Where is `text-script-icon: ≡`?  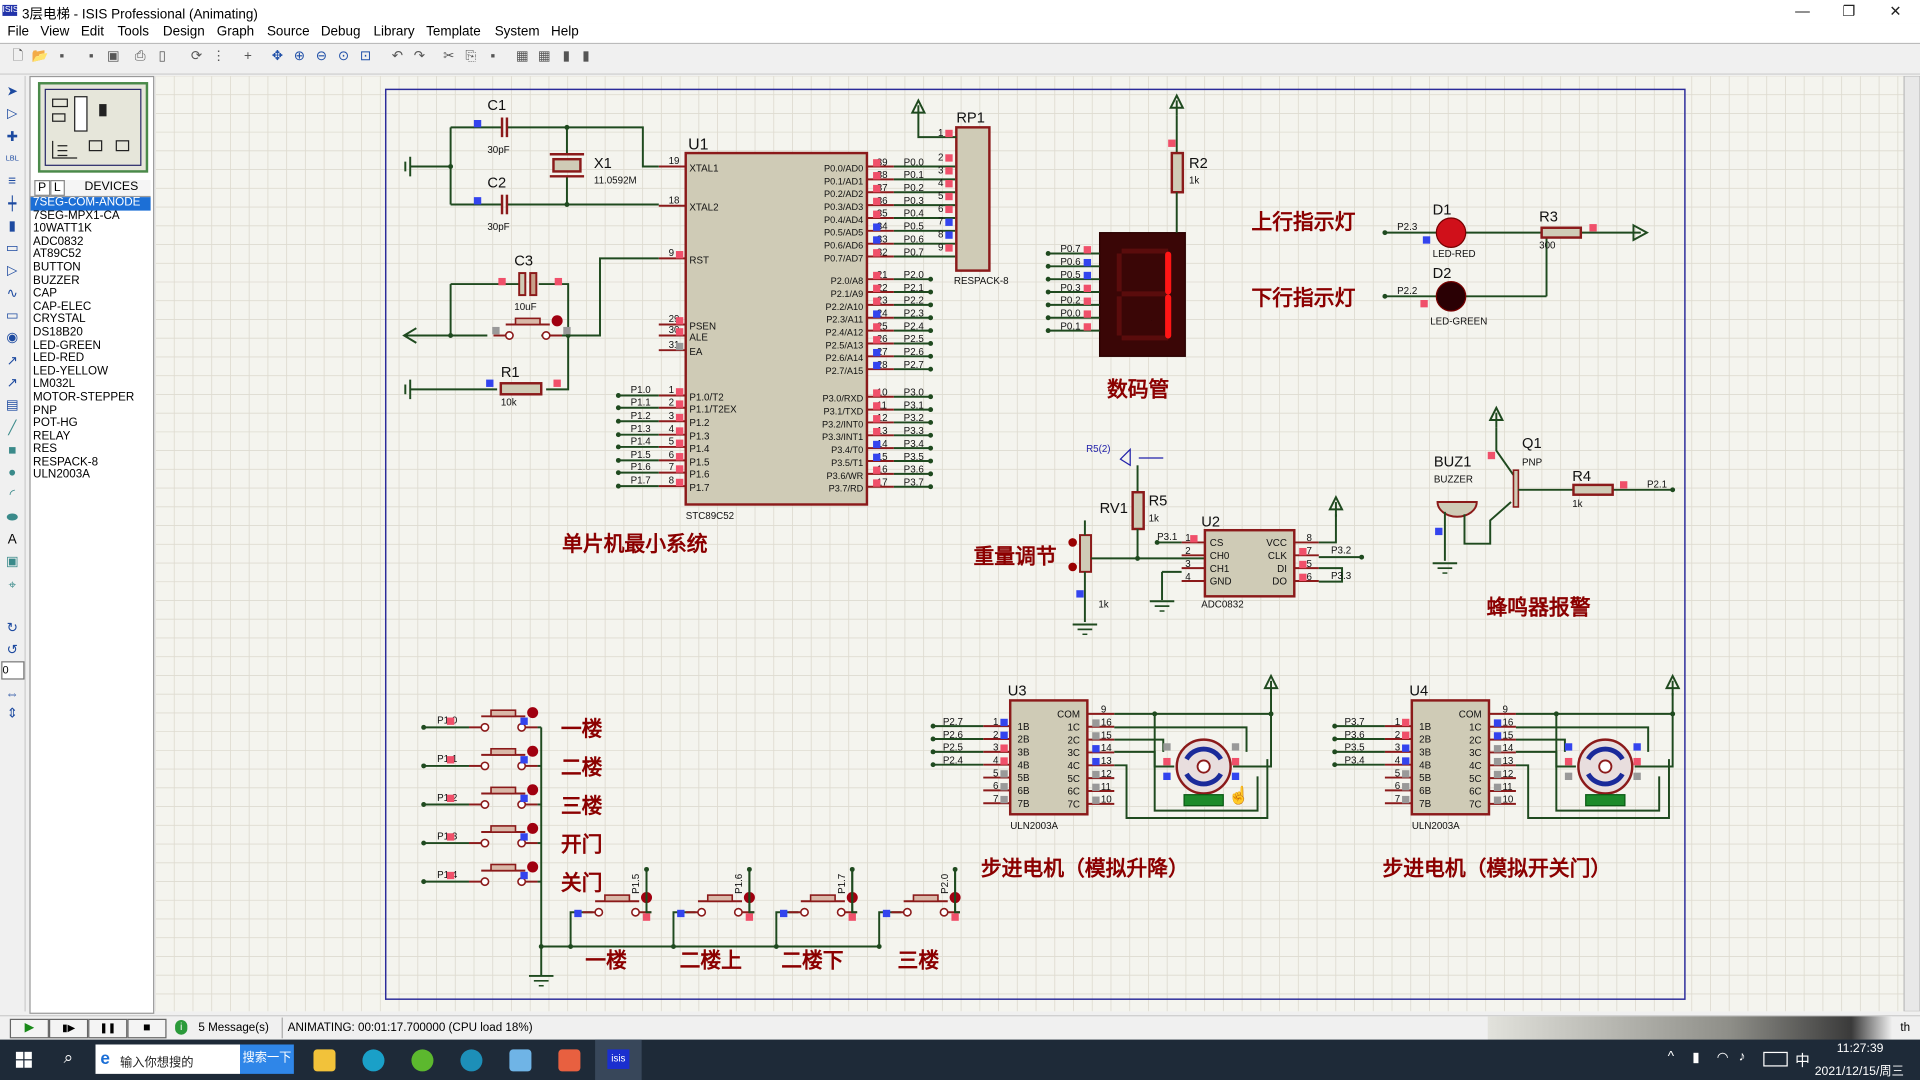 text-script-icon: ≡ is located at coordinates (12, 181).